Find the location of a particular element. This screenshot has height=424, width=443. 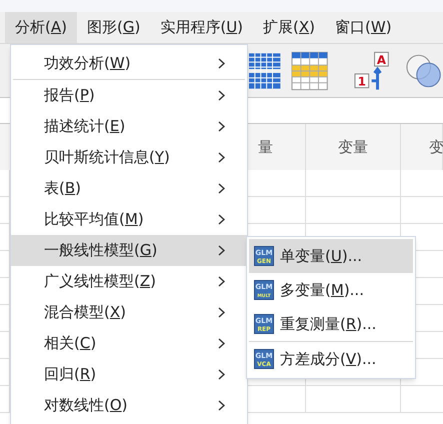

menu-item: 对数线性(O) is located at coordinates (129, 405).